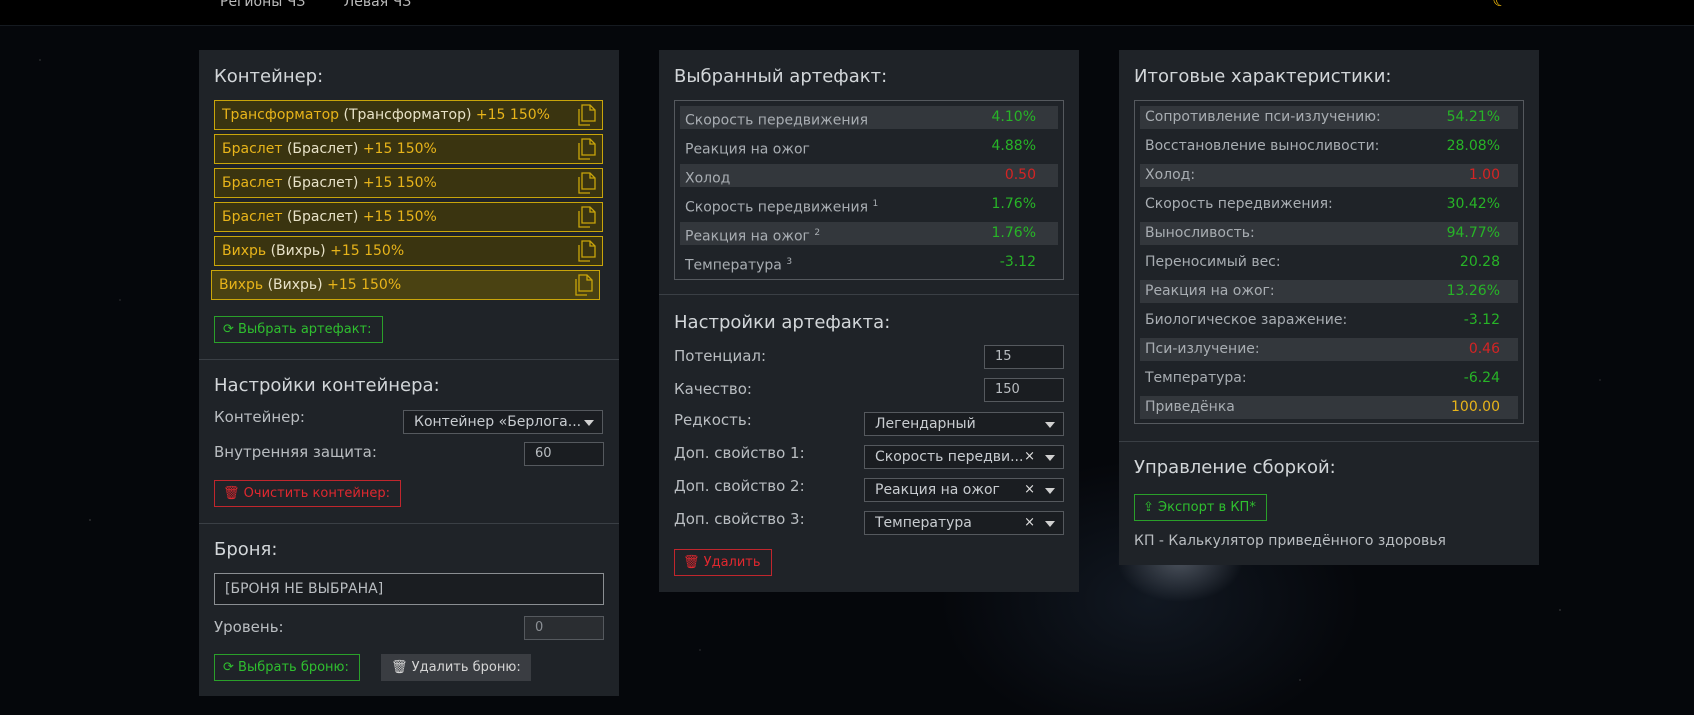 The image size is (1694, 715). I want to click on potential-input: 15, so click(1024, 357).